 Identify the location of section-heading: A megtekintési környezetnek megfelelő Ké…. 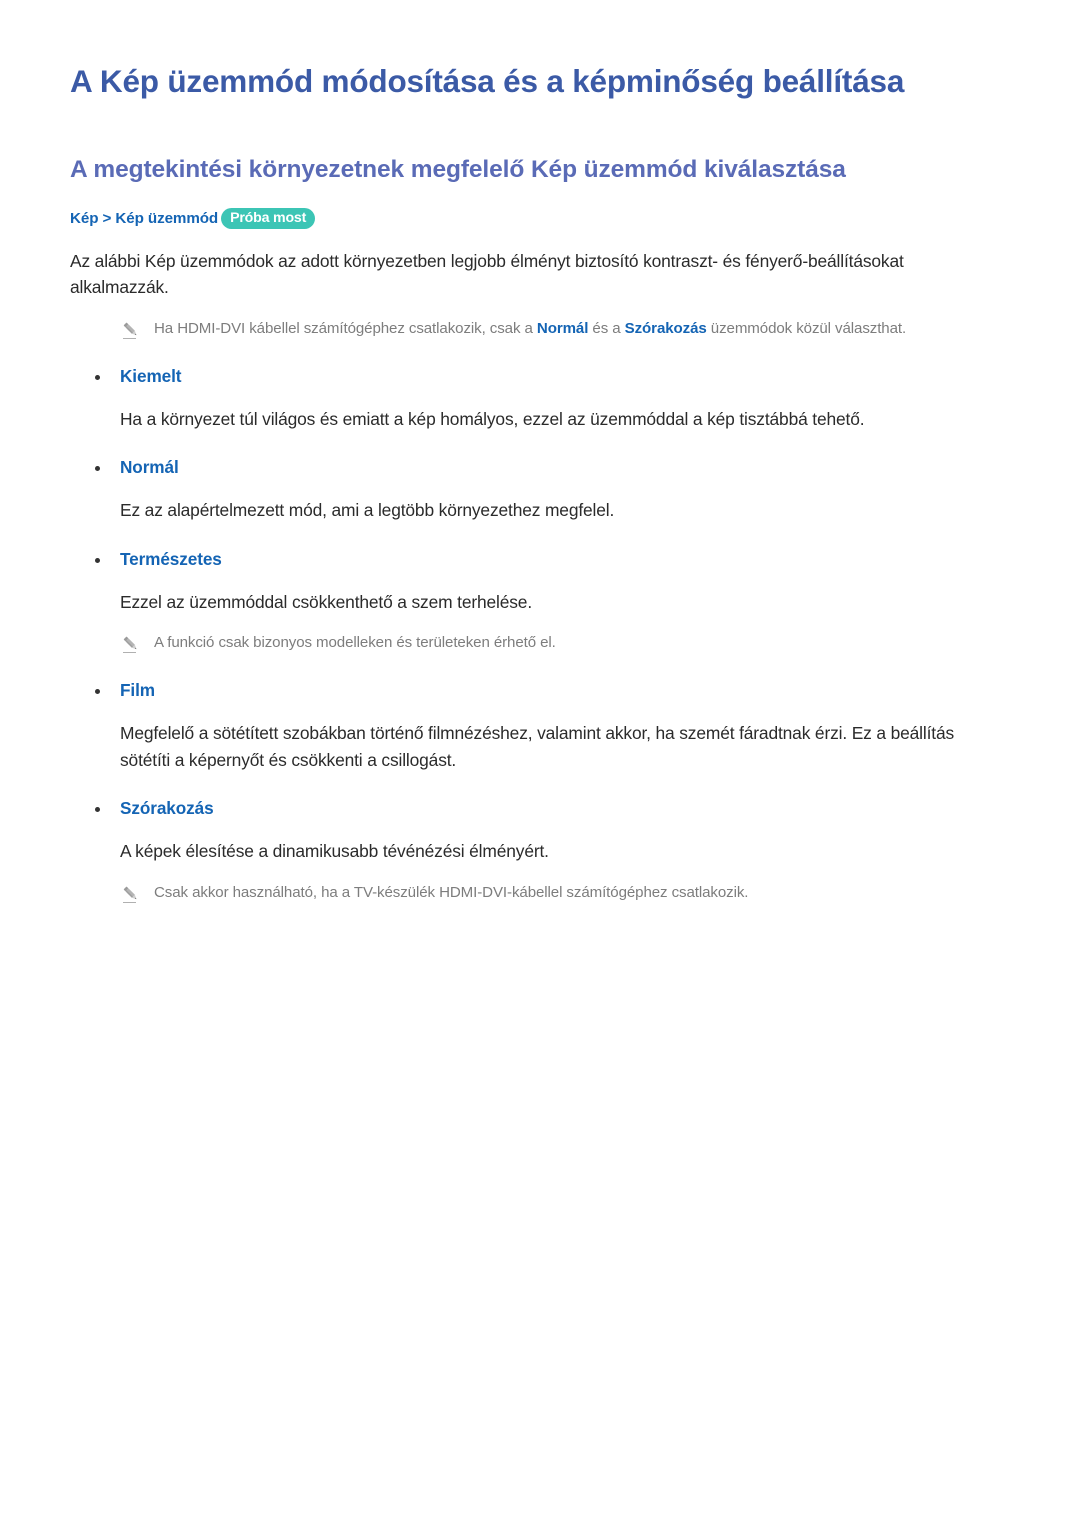
(458, 170).